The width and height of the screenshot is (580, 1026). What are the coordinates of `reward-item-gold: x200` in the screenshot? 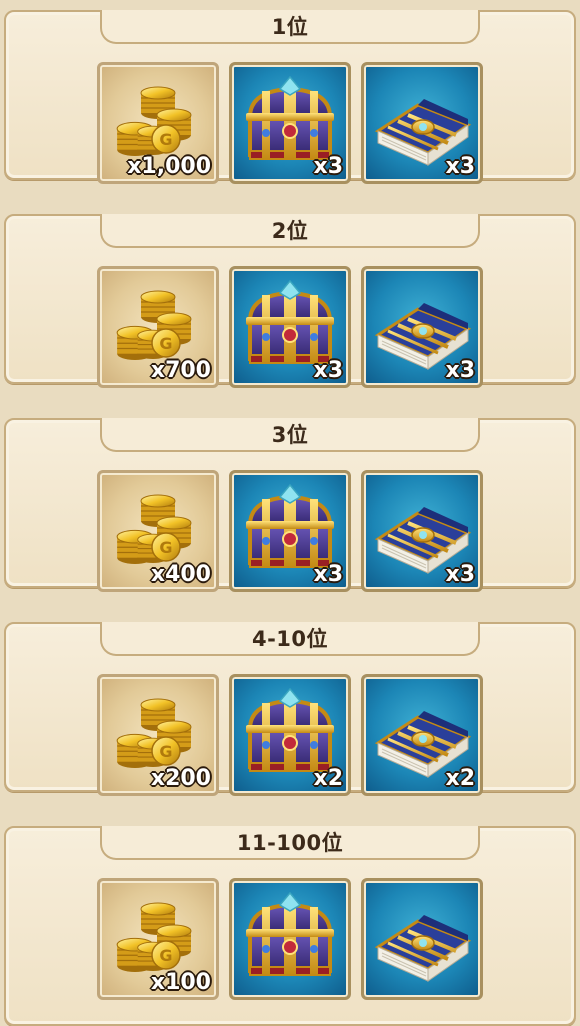 It's located at (158, 735).